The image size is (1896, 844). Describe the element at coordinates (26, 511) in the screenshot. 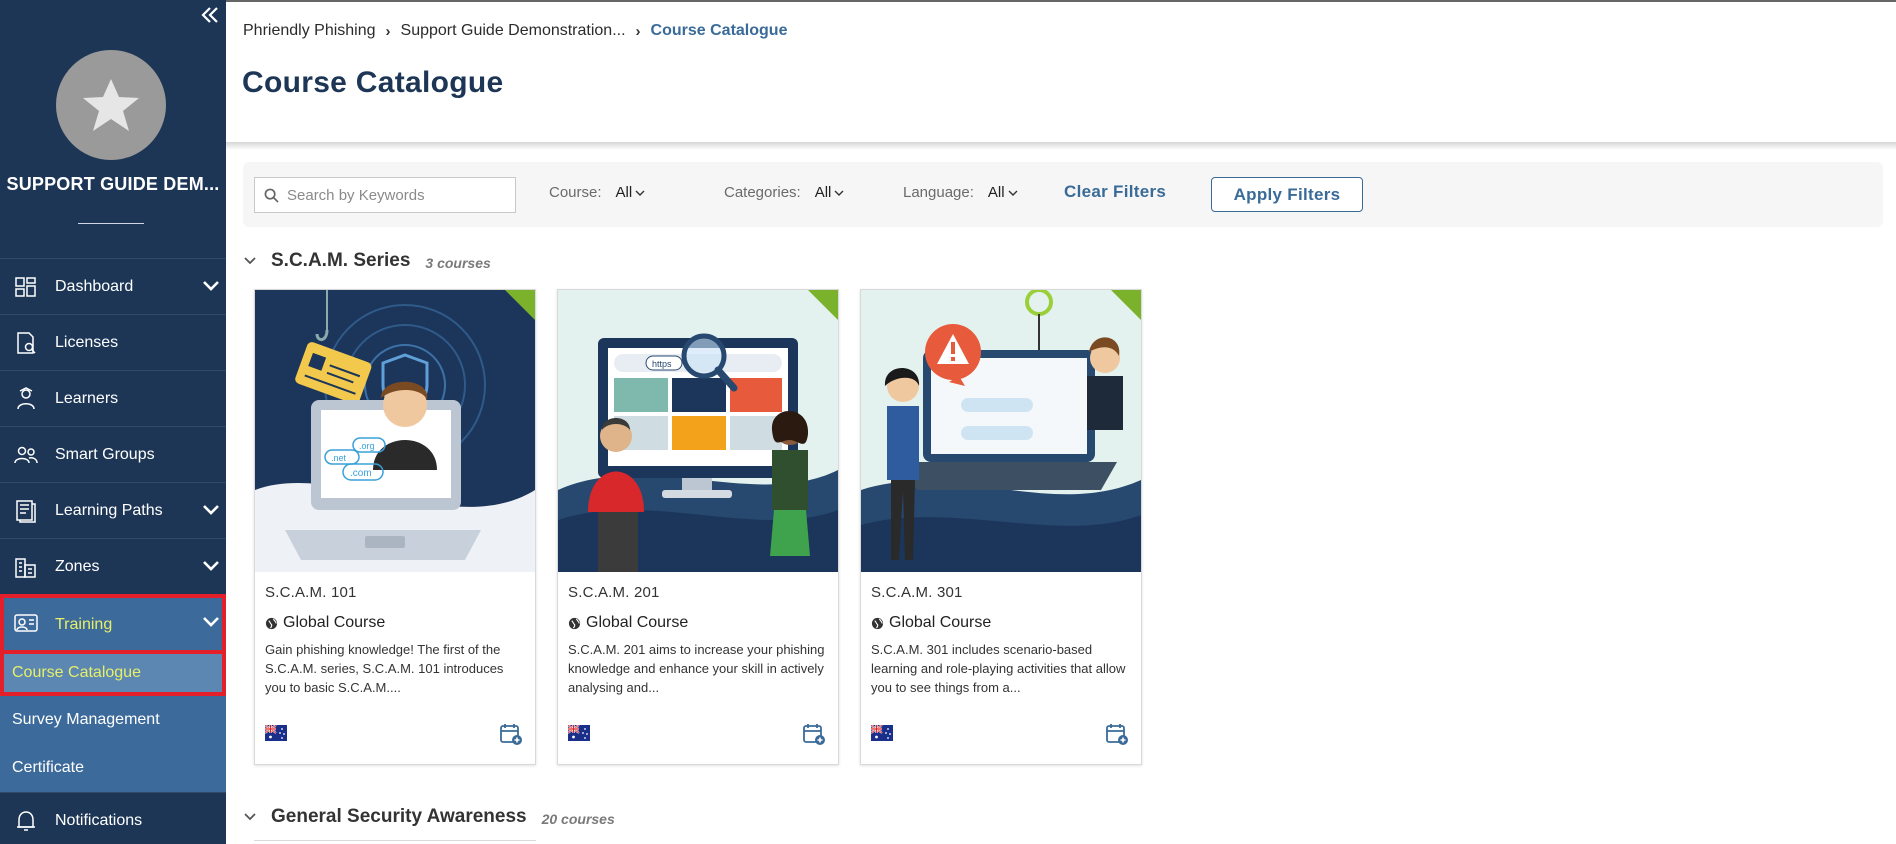

I see `learning-path-icon` at that location.